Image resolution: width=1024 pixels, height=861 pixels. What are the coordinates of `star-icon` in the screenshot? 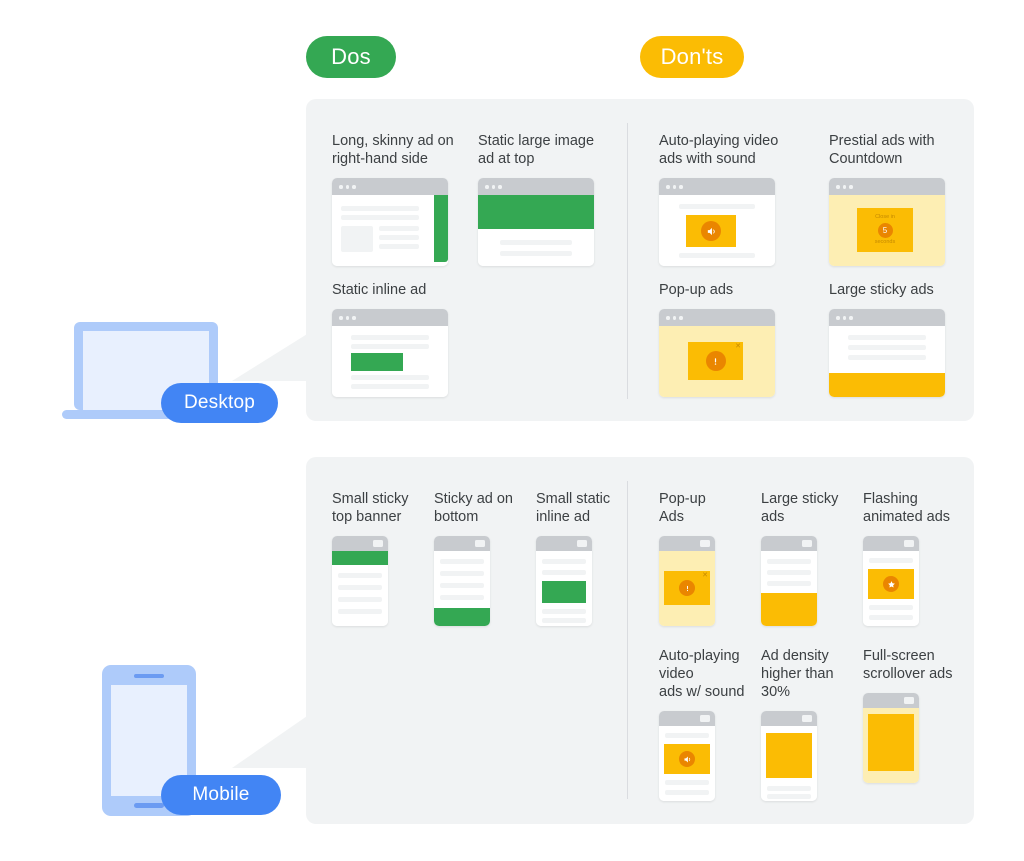 It's located at (891, 584).